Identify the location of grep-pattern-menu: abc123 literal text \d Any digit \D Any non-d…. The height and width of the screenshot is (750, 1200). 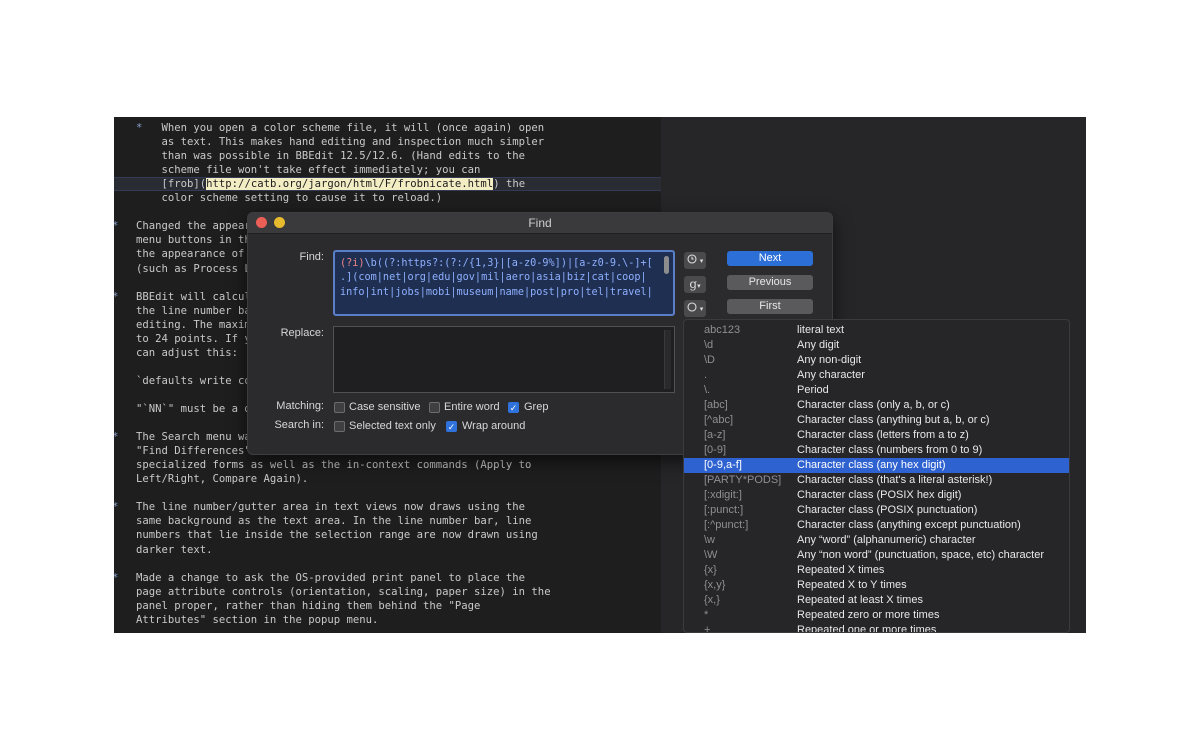
(876, 476).